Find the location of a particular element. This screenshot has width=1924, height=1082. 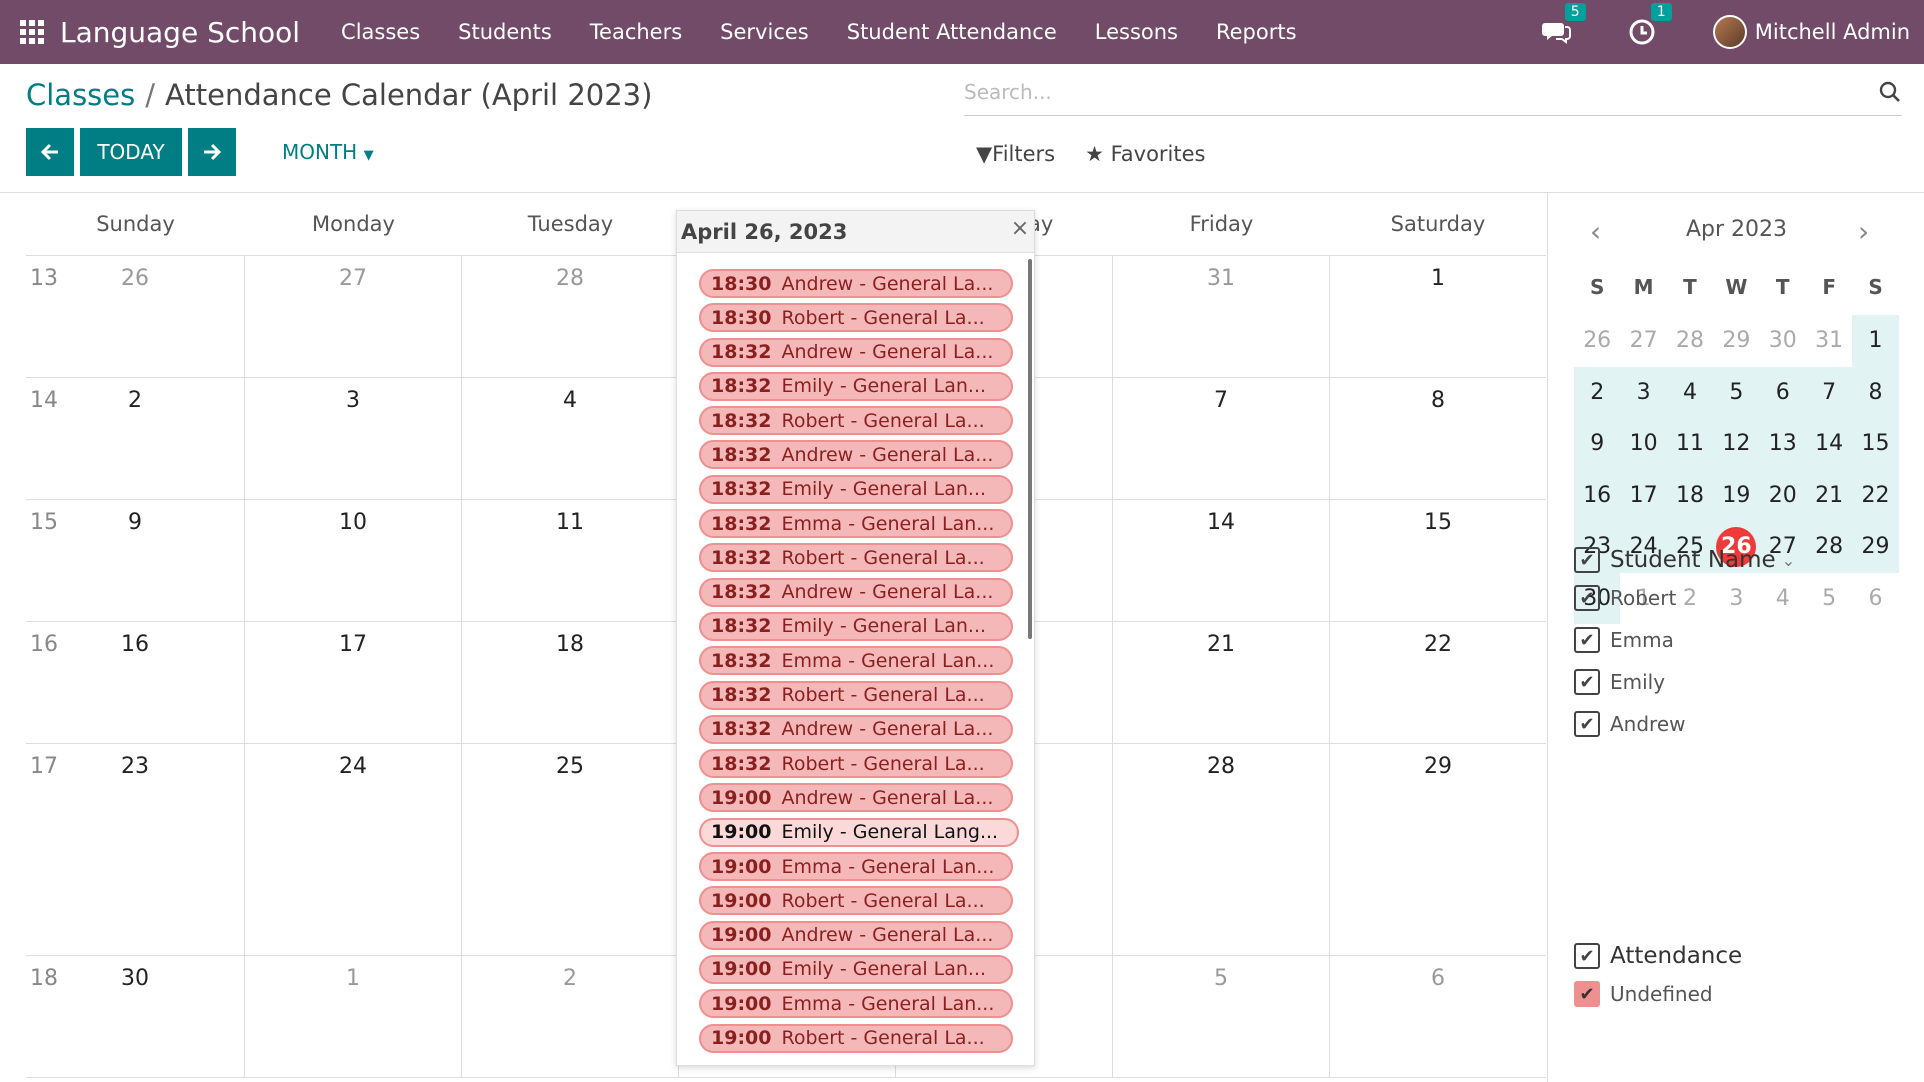

mini-calendar-day: 7 is located at coordinates (1829, 392).